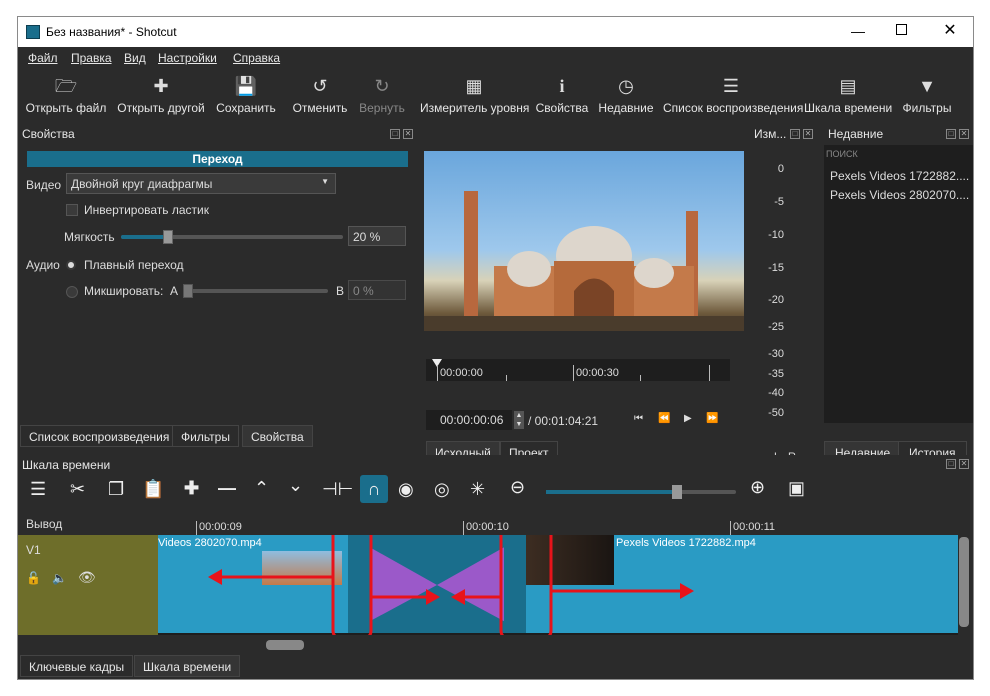  What do you see at coordinates (48, 134) in the screenshot?
I see `properties-title: Свойства` at bounding box center [48, 134].